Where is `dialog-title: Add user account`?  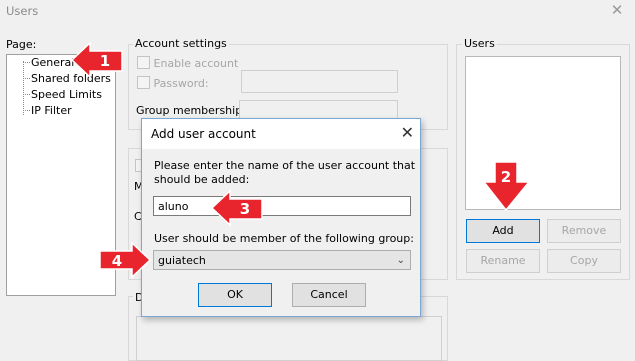
dialog-title: Add user account is located at coordinates (203, 134).